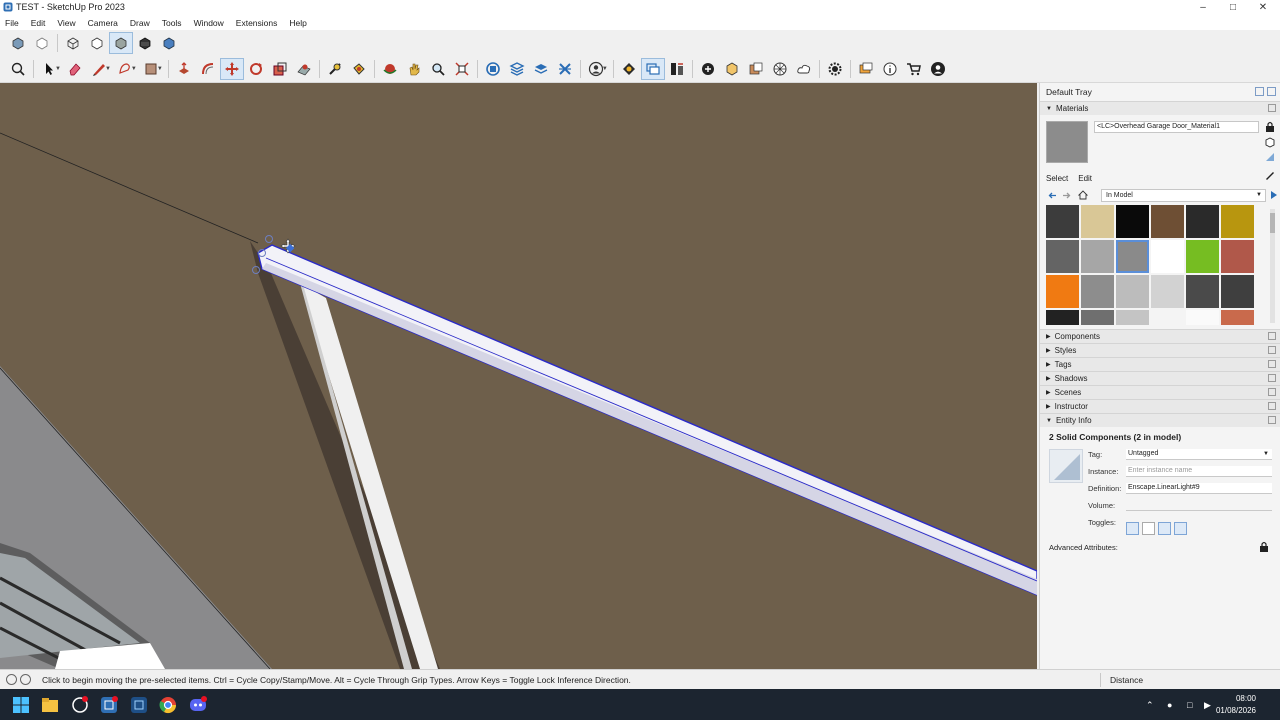 This screenshot has height=720, width=1280. Describe the element at coordinates (18, 69) in the screenshot. I see `search-icon` at that location.